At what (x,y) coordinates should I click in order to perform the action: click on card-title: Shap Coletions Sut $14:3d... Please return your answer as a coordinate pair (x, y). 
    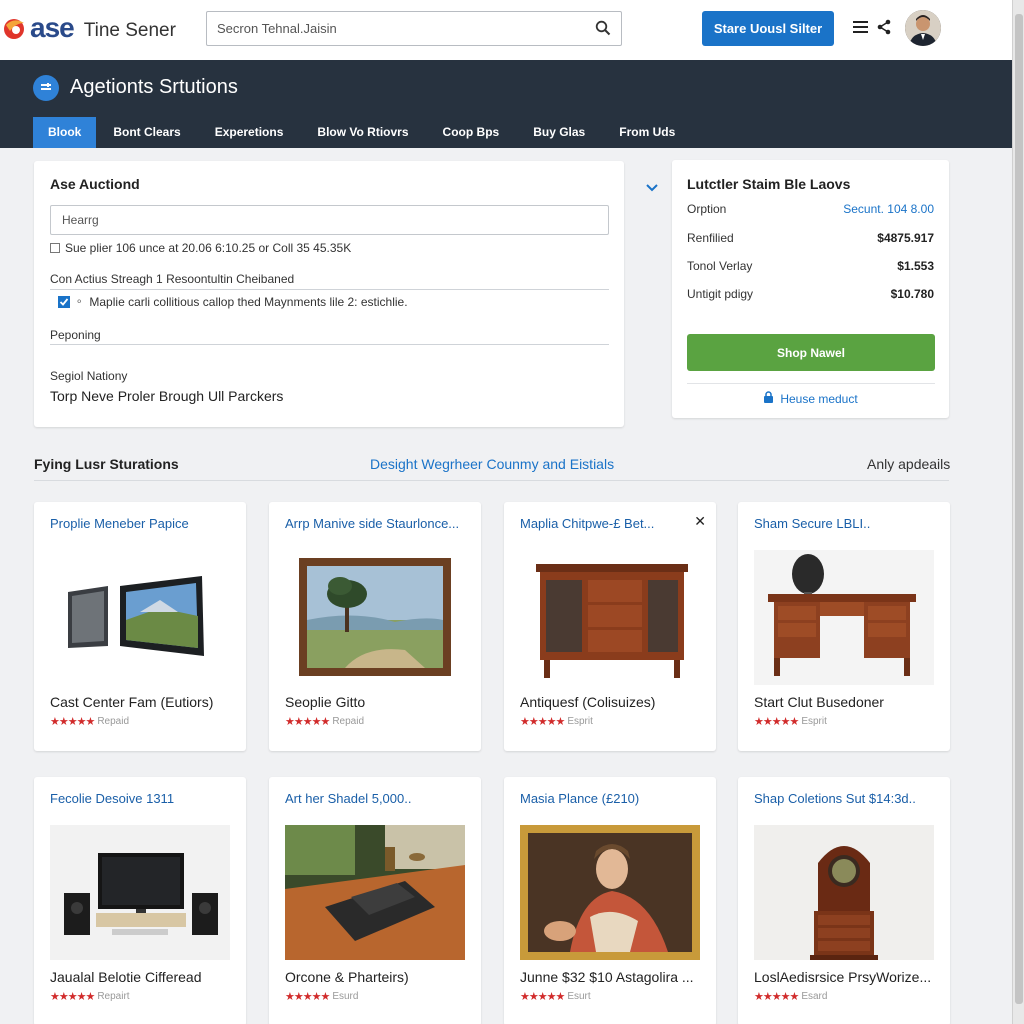
    Looking at the image, I should click on (844, 798).